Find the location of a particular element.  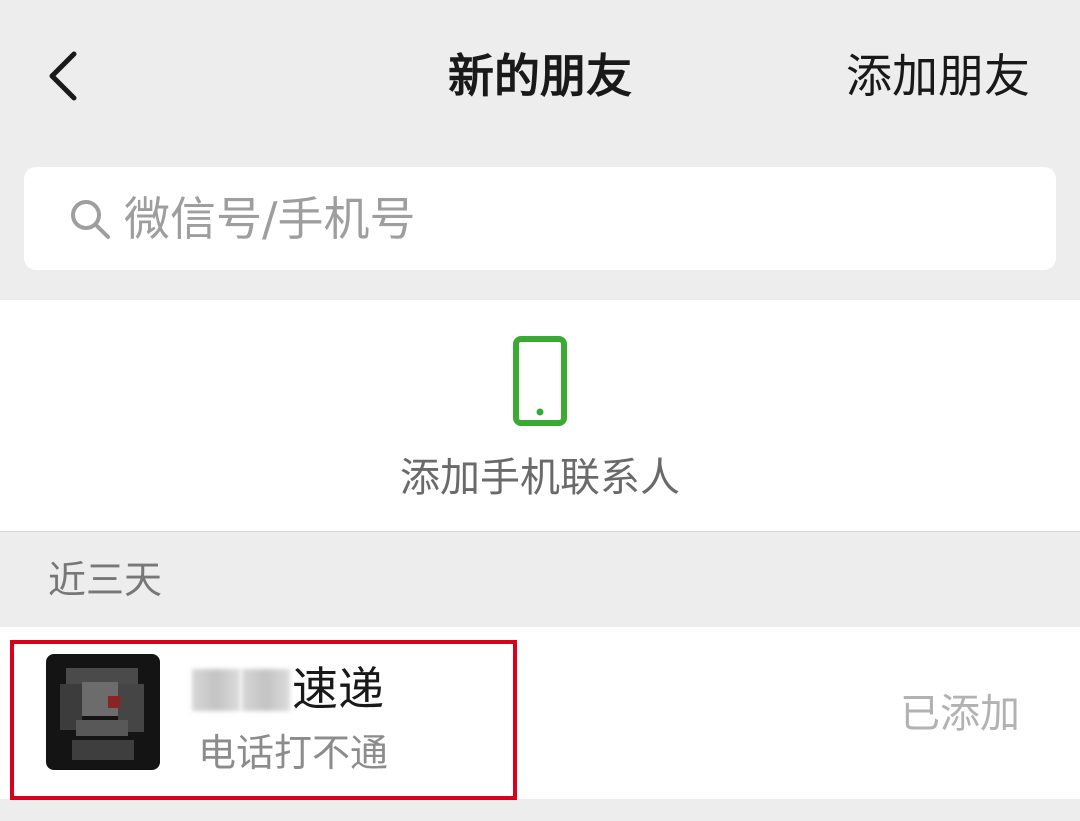

search-bar is located at coordinates (540, 218).